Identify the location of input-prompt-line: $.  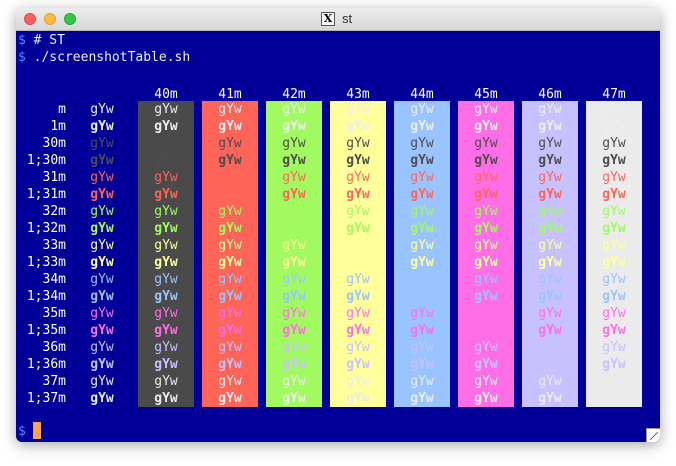
(22, 431).